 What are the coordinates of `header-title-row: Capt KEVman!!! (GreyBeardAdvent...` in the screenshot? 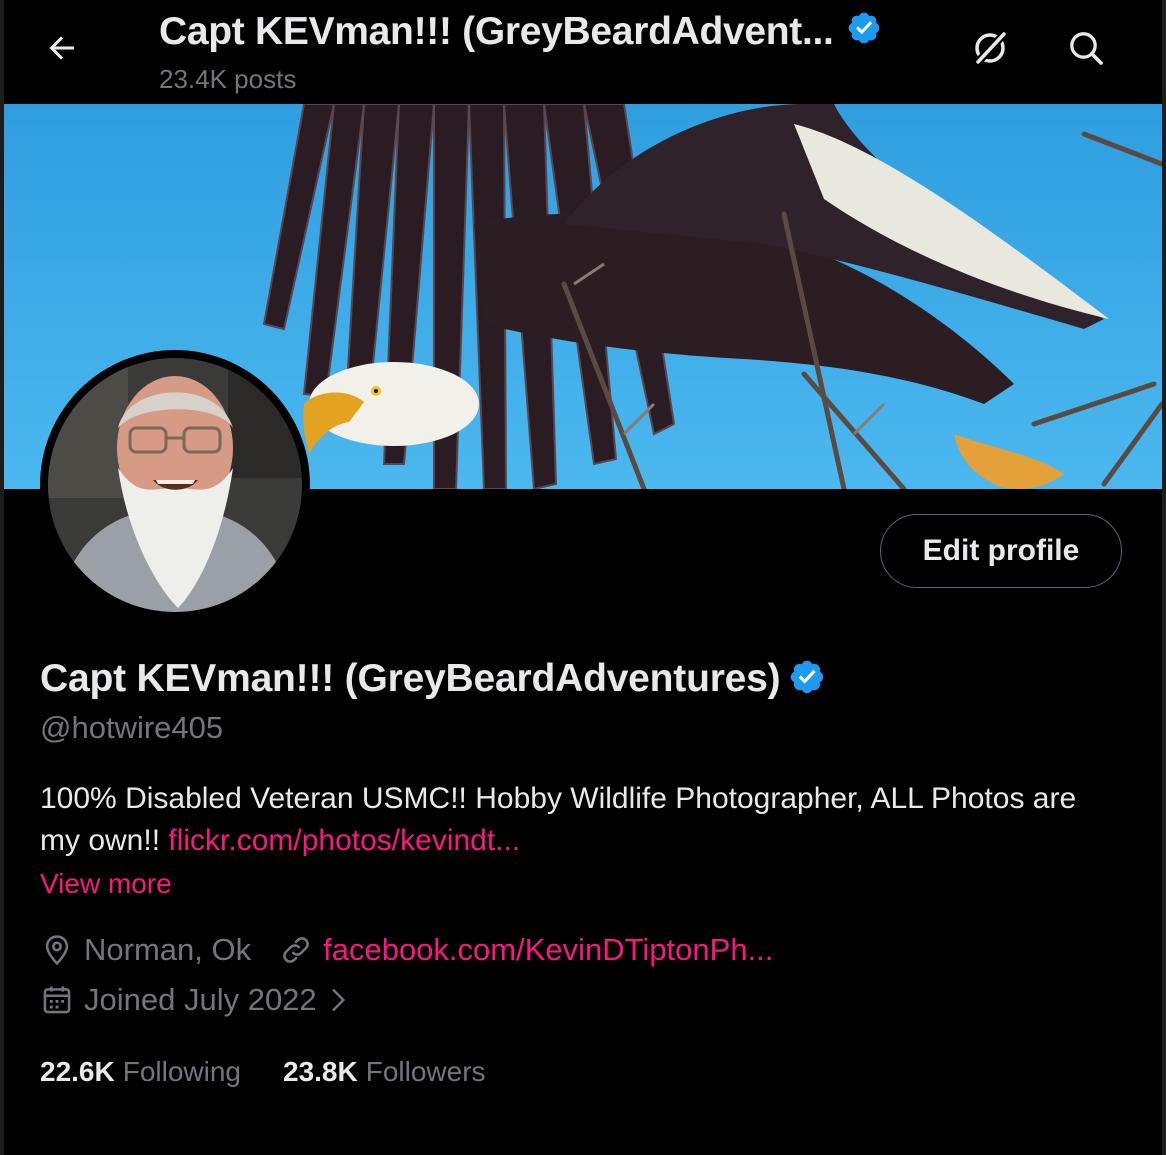 It's located at (520, 32).